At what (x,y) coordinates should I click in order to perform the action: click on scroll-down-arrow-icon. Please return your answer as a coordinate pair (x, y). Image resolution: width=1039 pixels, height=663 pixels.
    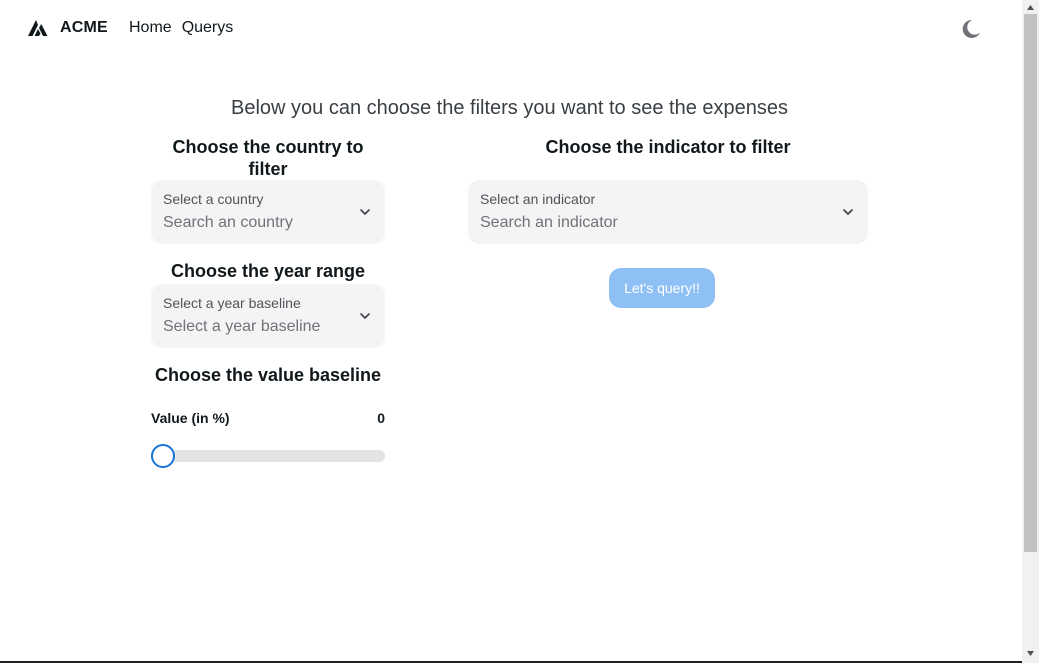
    Looking at the image, I should click on (1030, 654).